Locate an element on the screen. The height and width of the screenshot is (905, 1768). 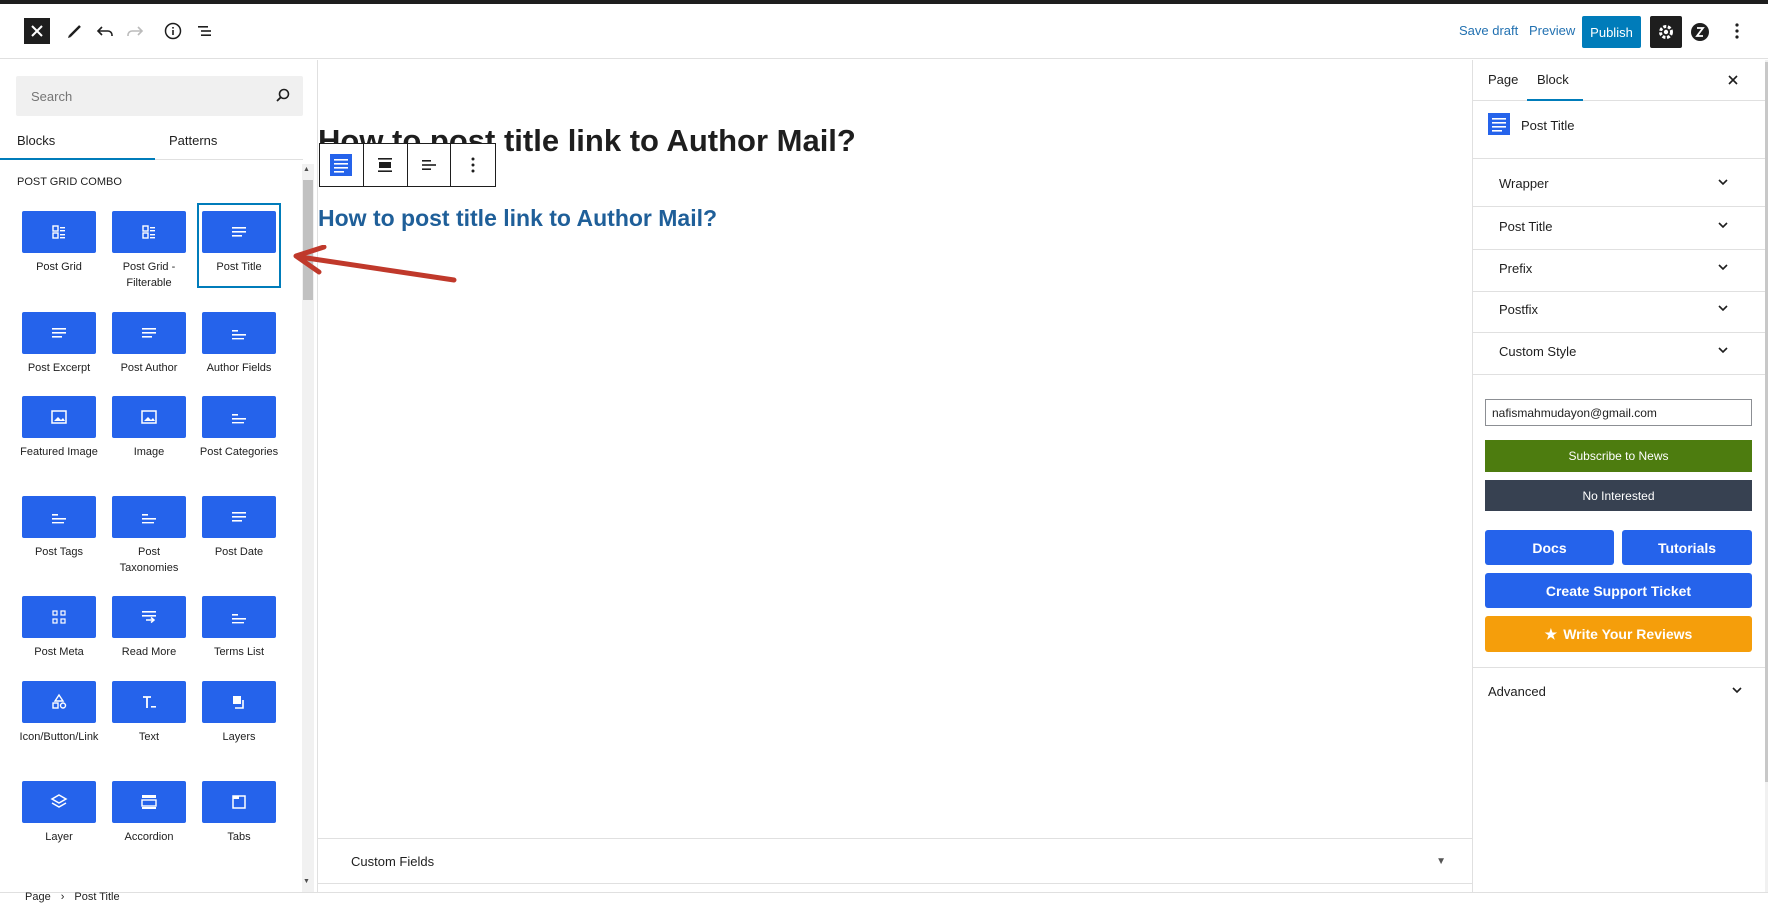
block-item-post-tags: Post Tags is located at coordinates (59, 528).